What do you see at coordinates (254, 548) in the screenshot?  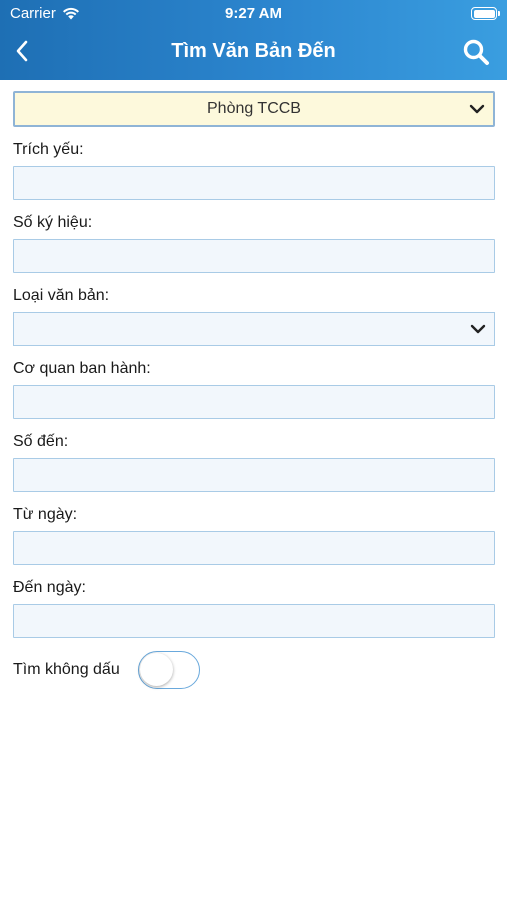 I see `tu-ngay-input` at bounding box center [254, 548].